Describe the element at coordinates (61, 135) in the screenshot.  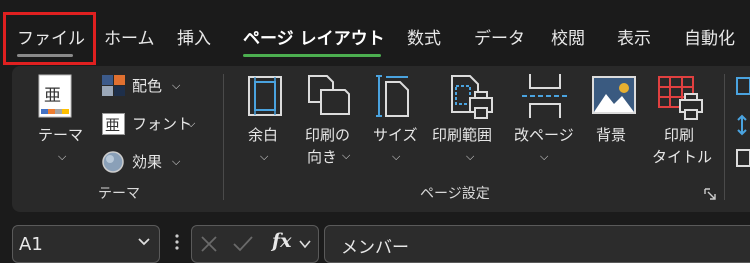
I see `themes-label: テーマ` at that location.